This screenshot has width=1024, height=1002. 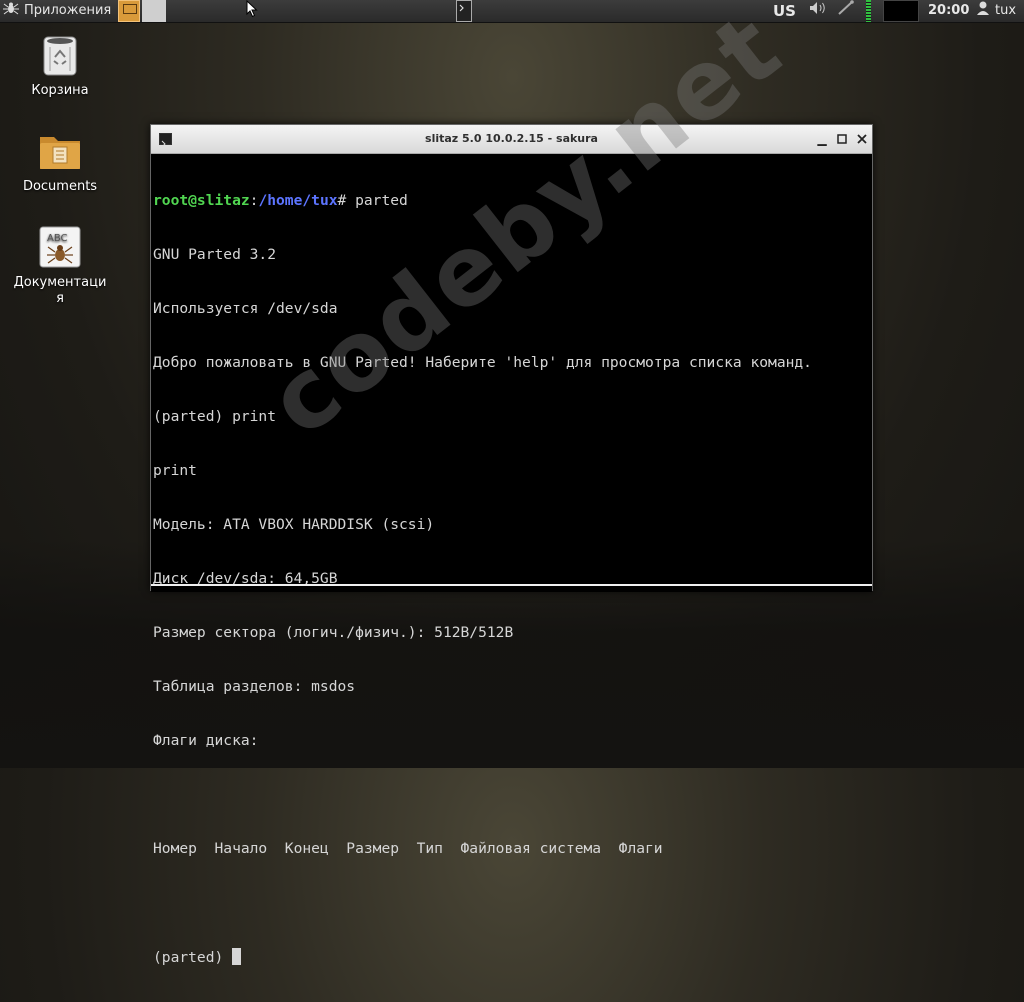 I want to click on output-line: Таблица разделов: msdos, so click(x=254, y=686).